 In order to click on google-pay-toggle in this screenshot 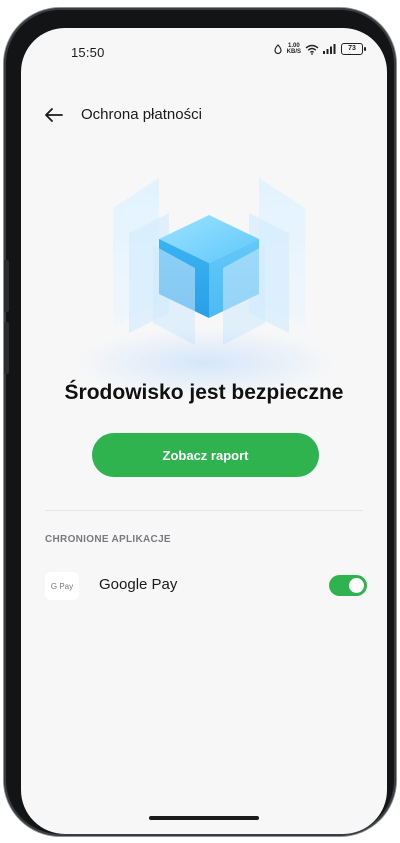, I will do `click(348, 585)`.